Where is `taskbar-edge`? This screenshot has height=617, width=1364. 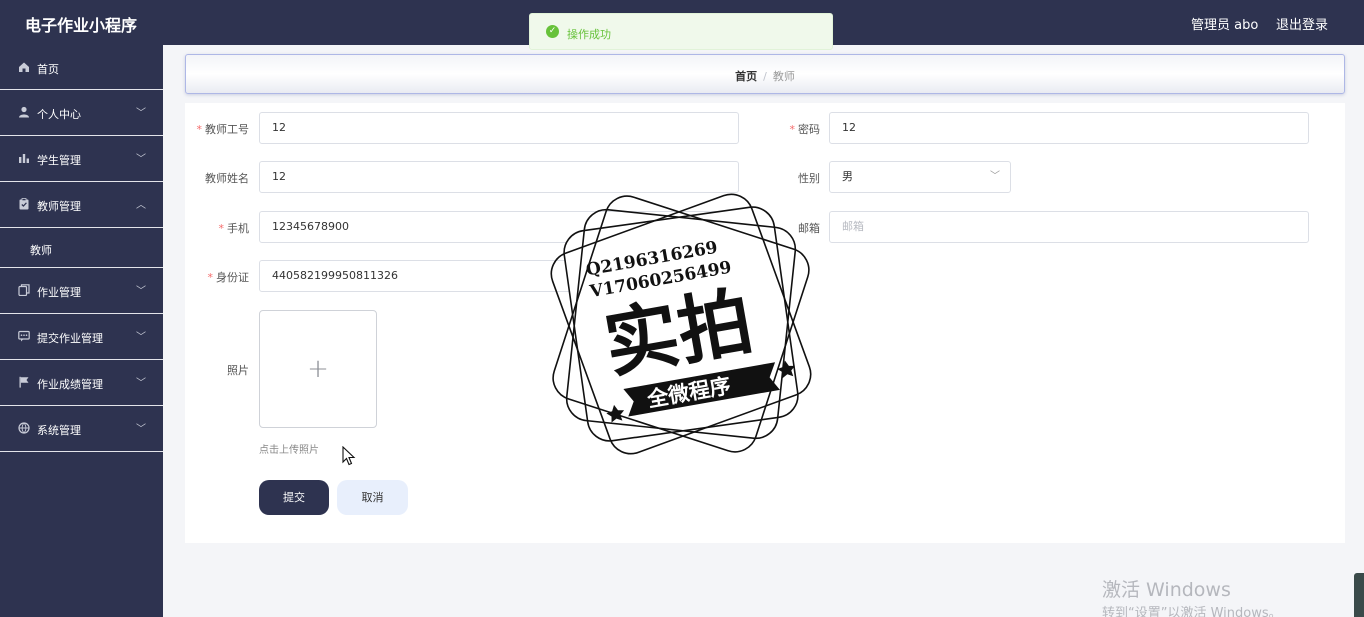
taskbar-edge is located at coordinates (1359, 595).